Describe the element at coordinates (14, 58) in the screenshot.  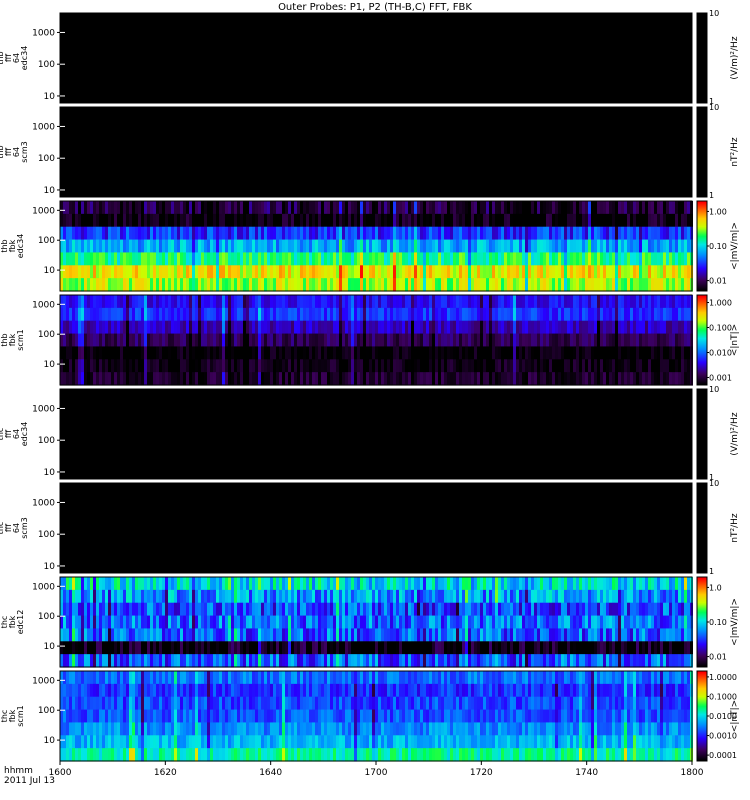
I see `panel-ylabel: thb fff 64 edc34` at that location.